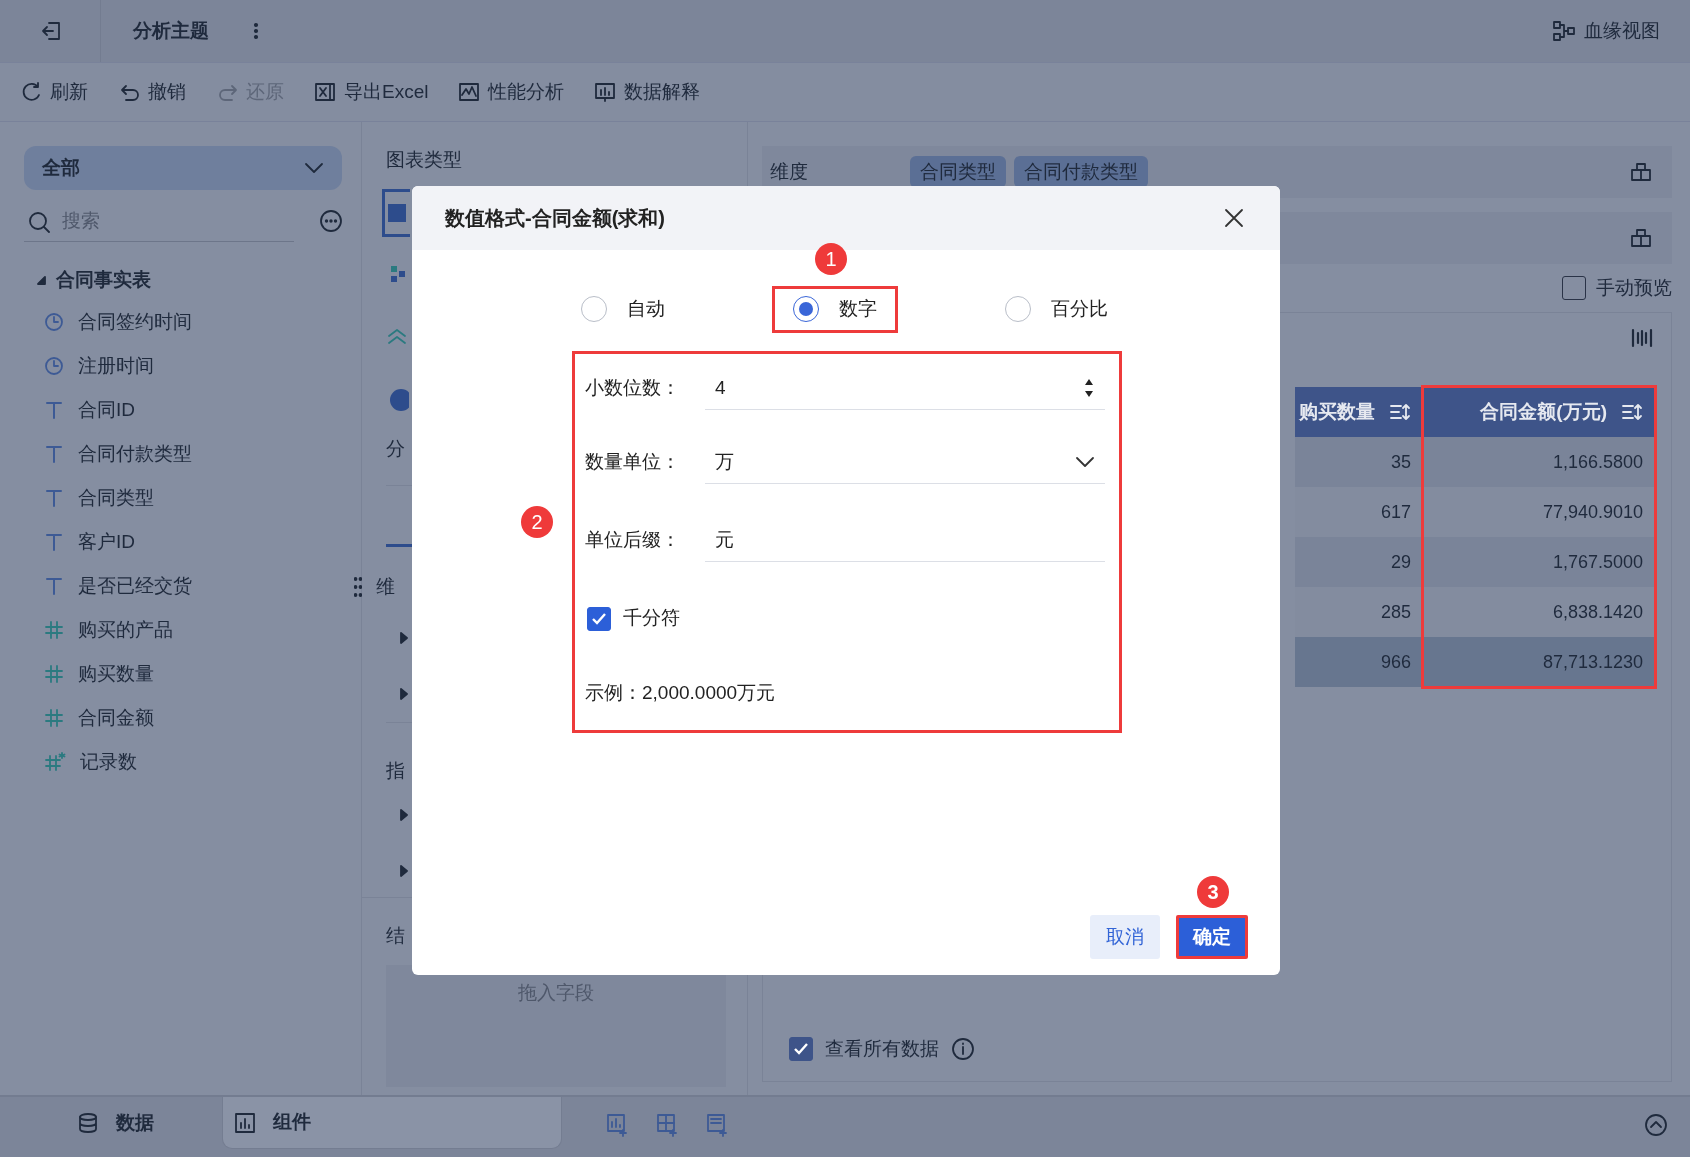 The width and height of the screenshot is (1690, 1157). I want to click on field-item: 合同签约时间, so click(183, 322).